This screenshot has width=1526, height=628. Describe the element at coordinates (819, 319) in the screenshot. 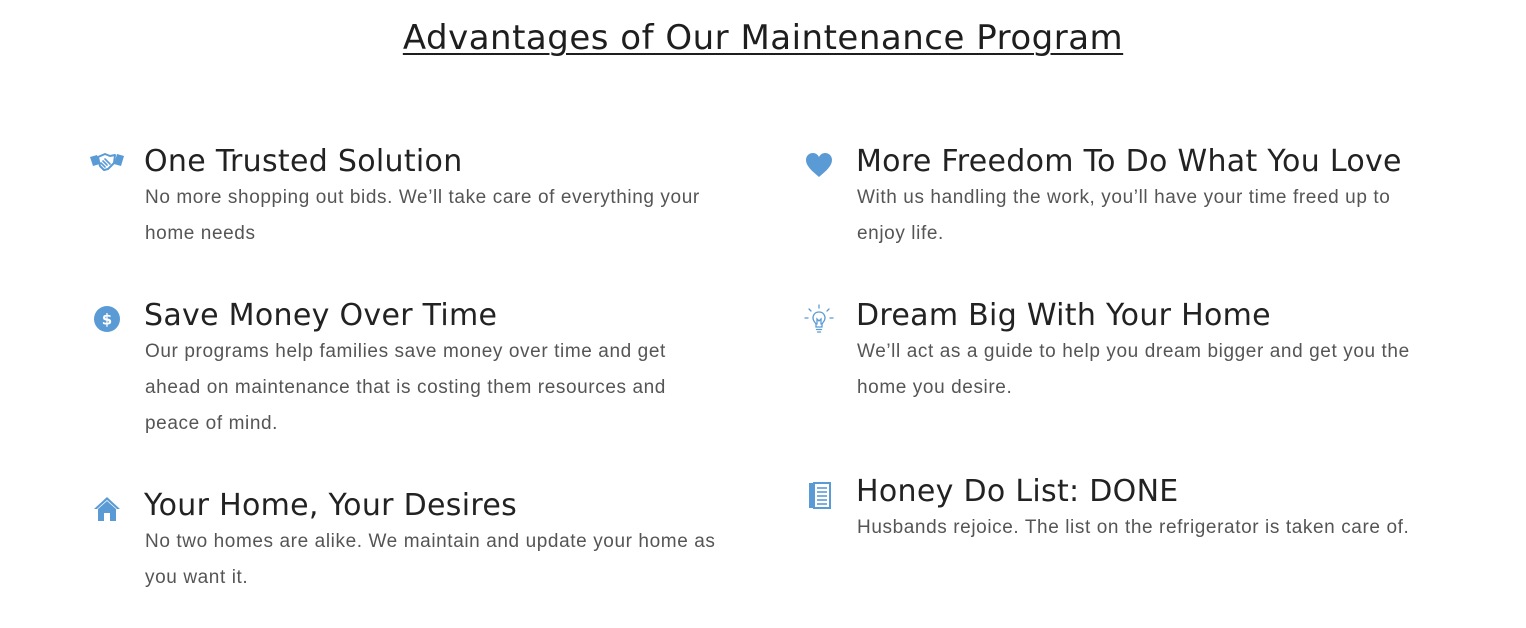

I see `lightbulb-icon` at that location.